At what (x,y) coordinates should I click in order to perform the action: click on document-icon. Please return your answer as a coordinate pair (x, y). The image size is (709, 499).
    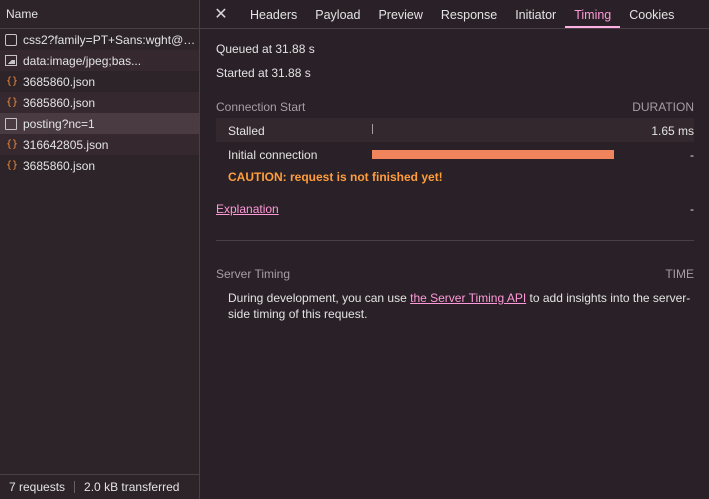
    Looking at the image, I should click on (11, 39).